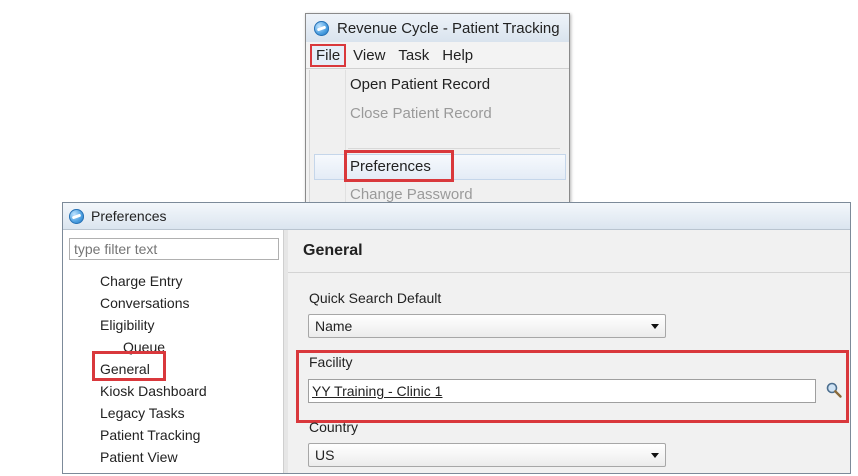 The width and height of the screenshot is (858, 476). Describe the element at coordinates (456, 216) in the screenshot. I see `dialog-title-bar: Preferences` at that location.